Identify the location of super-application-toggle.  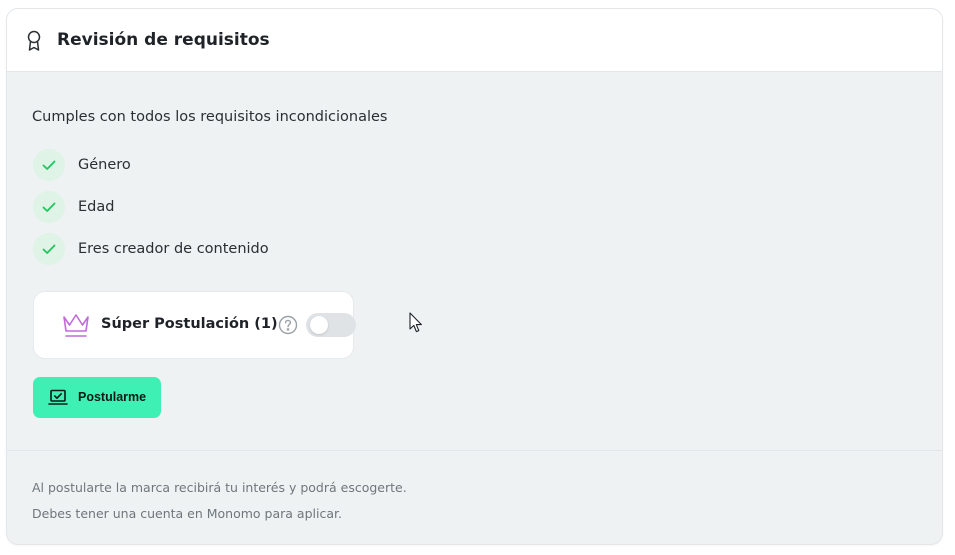
(331, 325).